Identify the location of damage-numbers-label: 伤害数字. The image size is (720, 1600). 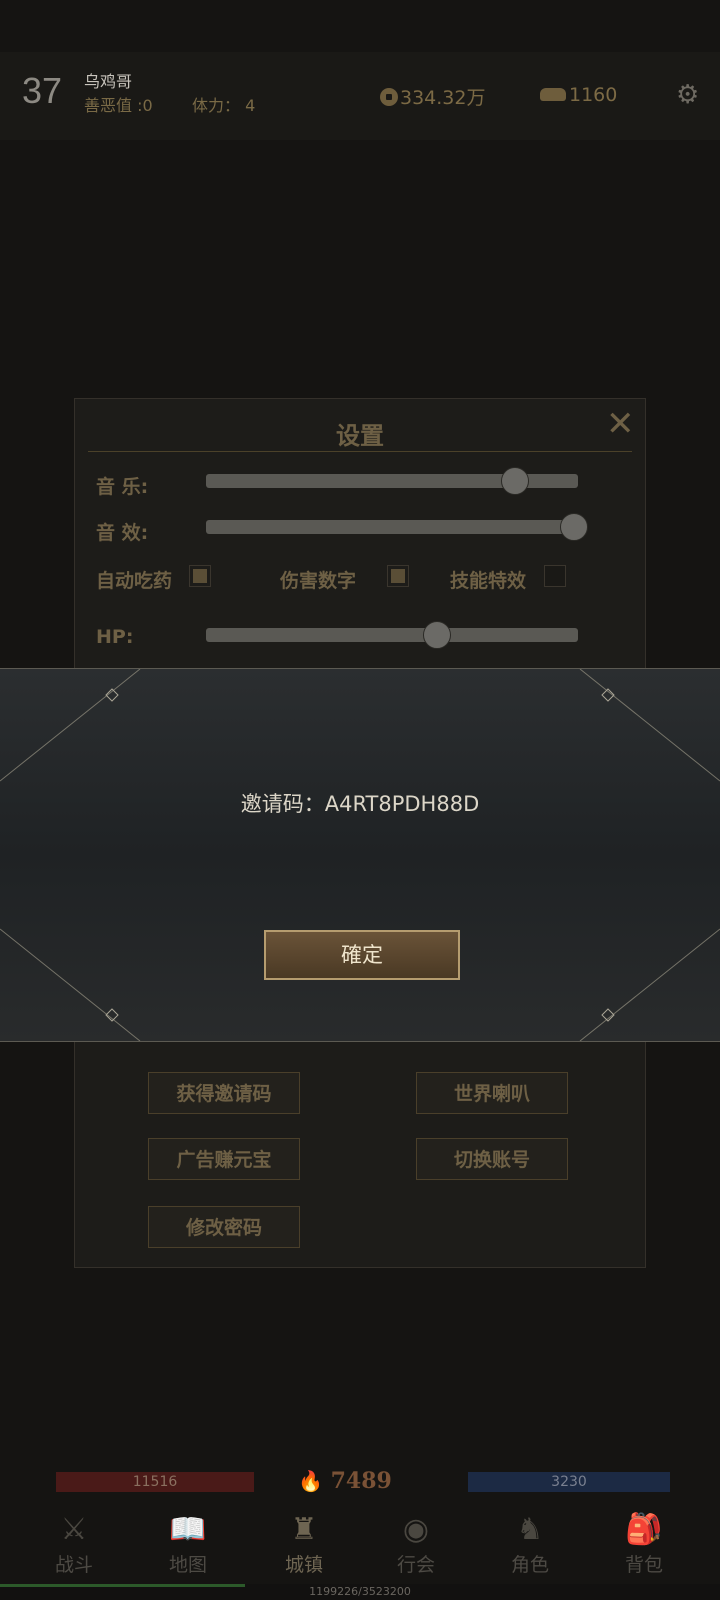
(318, 581).